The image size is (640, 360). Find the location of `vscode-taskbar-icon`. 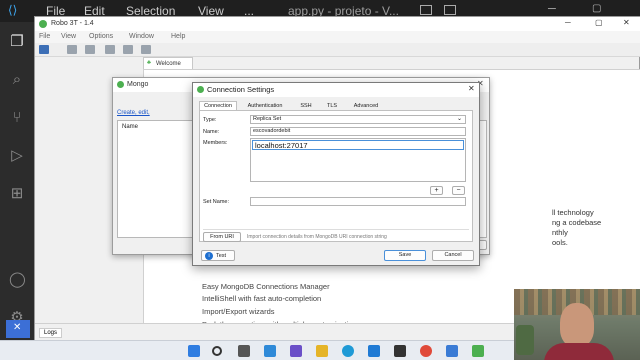

vscode-taskbar-icon is located at coordinates (374, 351).